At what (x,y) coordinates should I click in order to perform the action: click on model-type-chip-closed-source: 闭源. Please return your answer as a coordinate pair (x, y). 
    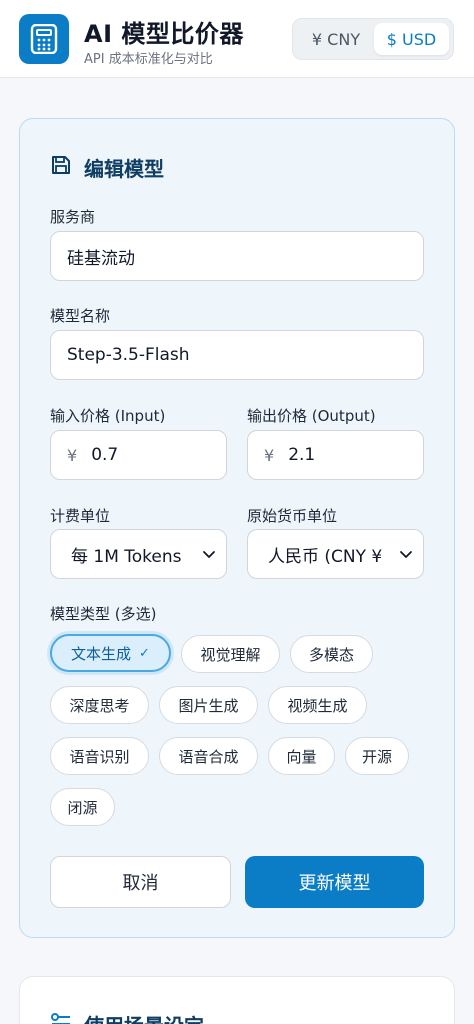
    Looking at the image, I should click on (82, 807).